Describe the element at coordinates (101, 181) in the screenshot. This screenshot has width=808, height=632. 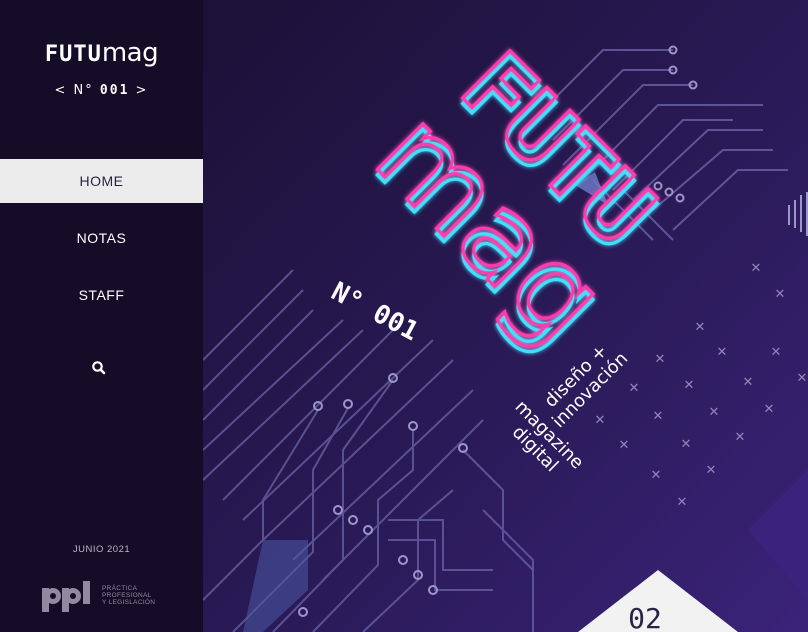
I see `nav-item-home: HOME` at that location.